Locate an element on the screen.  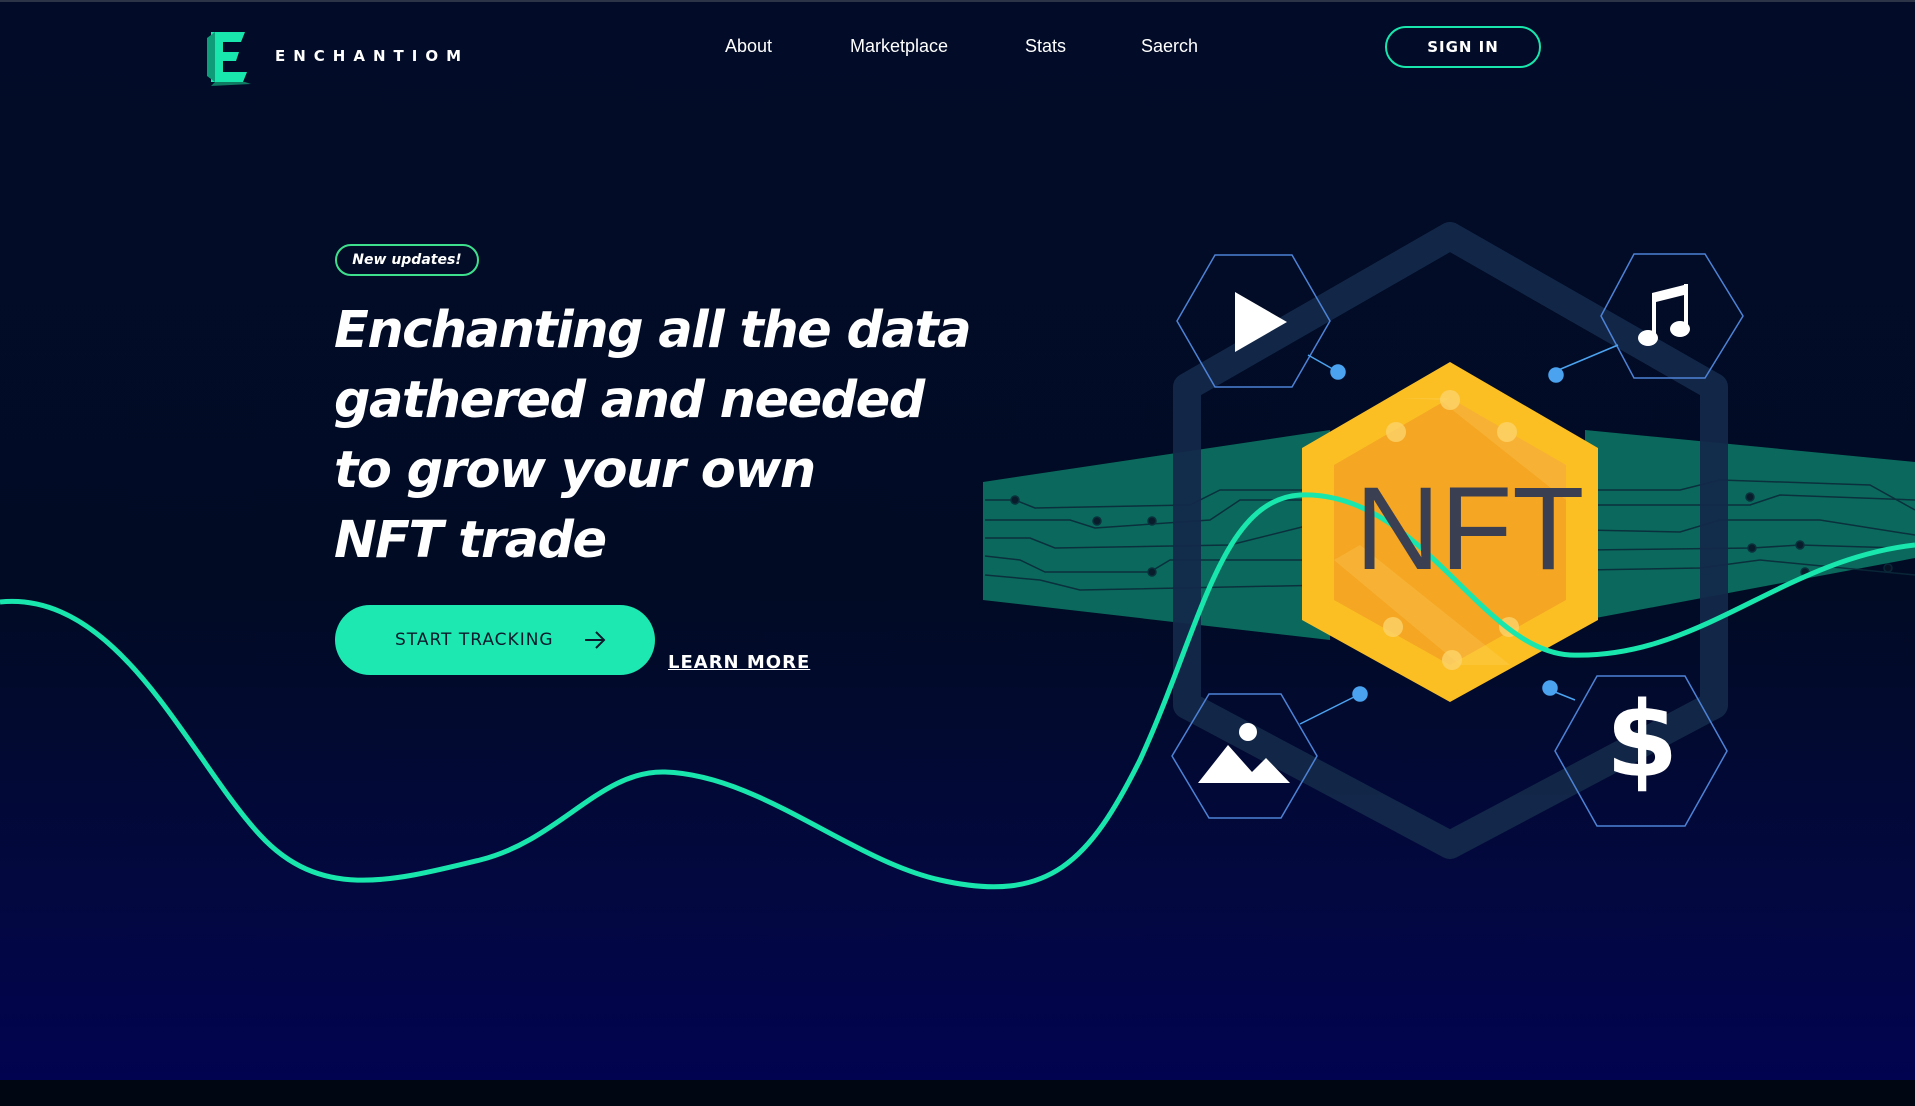
start-tracking-label: START TRACKING is located at coordinates (474, 640).